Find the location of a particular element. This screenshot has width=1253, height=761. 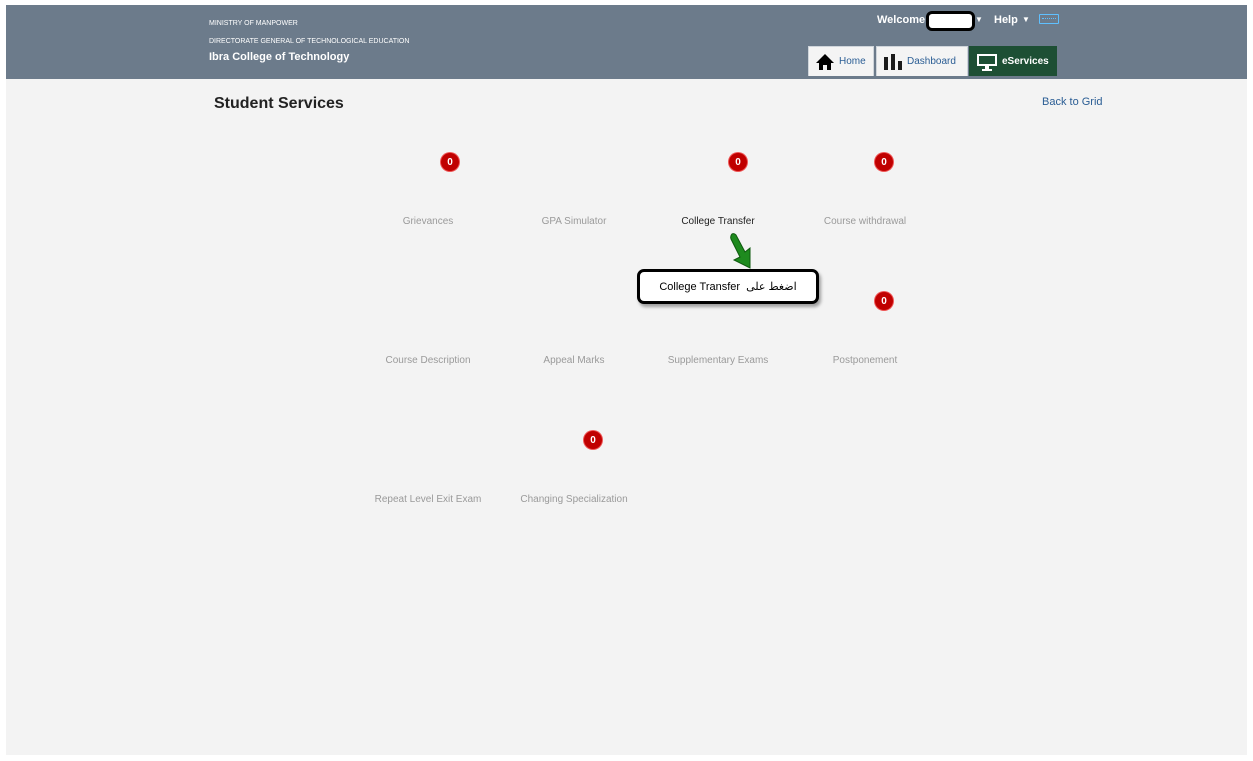

page-title: Student Services is located at coordinates (279, 103).